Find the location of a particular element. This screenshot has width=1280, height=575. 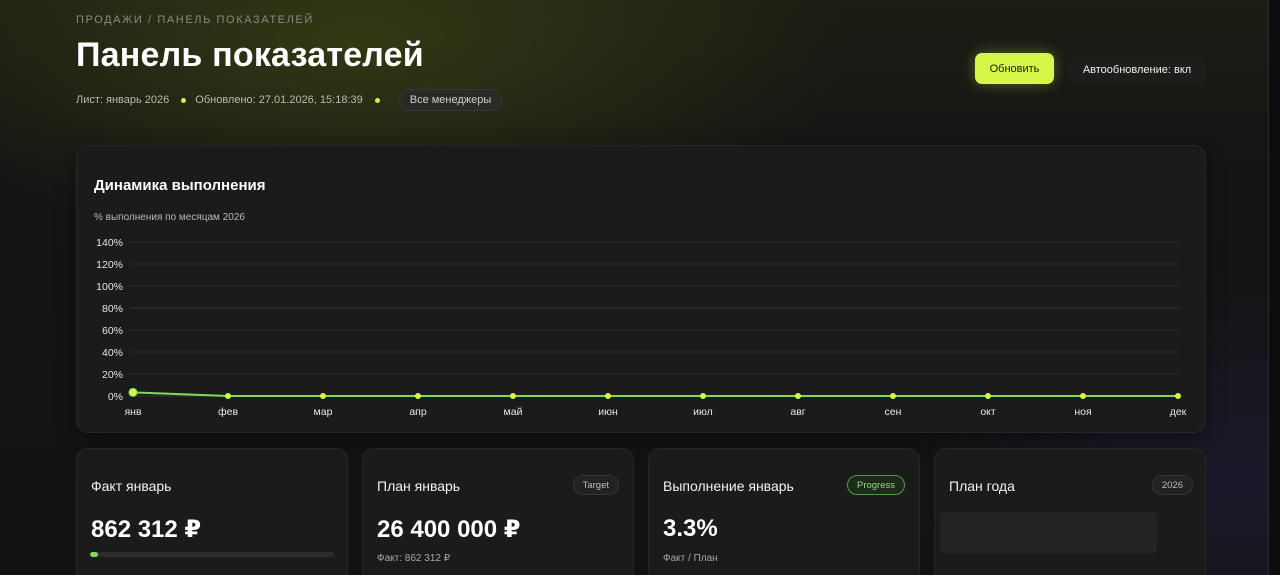

x-tick-label: ноя is located at coordinates (1082, 412).